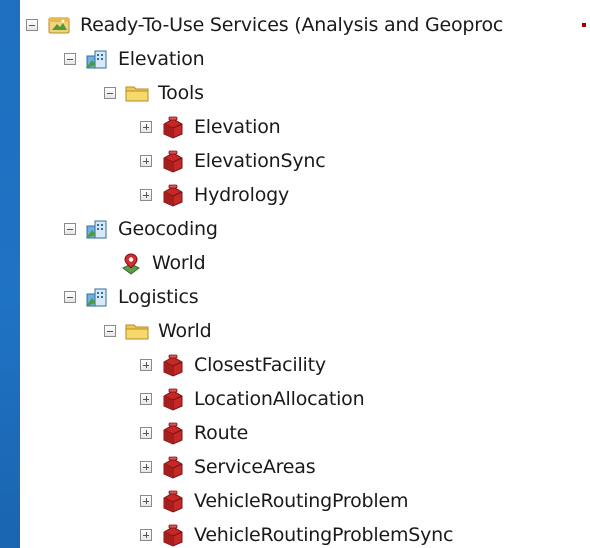 The height and width of the screenshot is (548, 590). Describe the element at coordinates (242, 195) in the screenshot. I see `tree-node-label: Hydrology` at that location.